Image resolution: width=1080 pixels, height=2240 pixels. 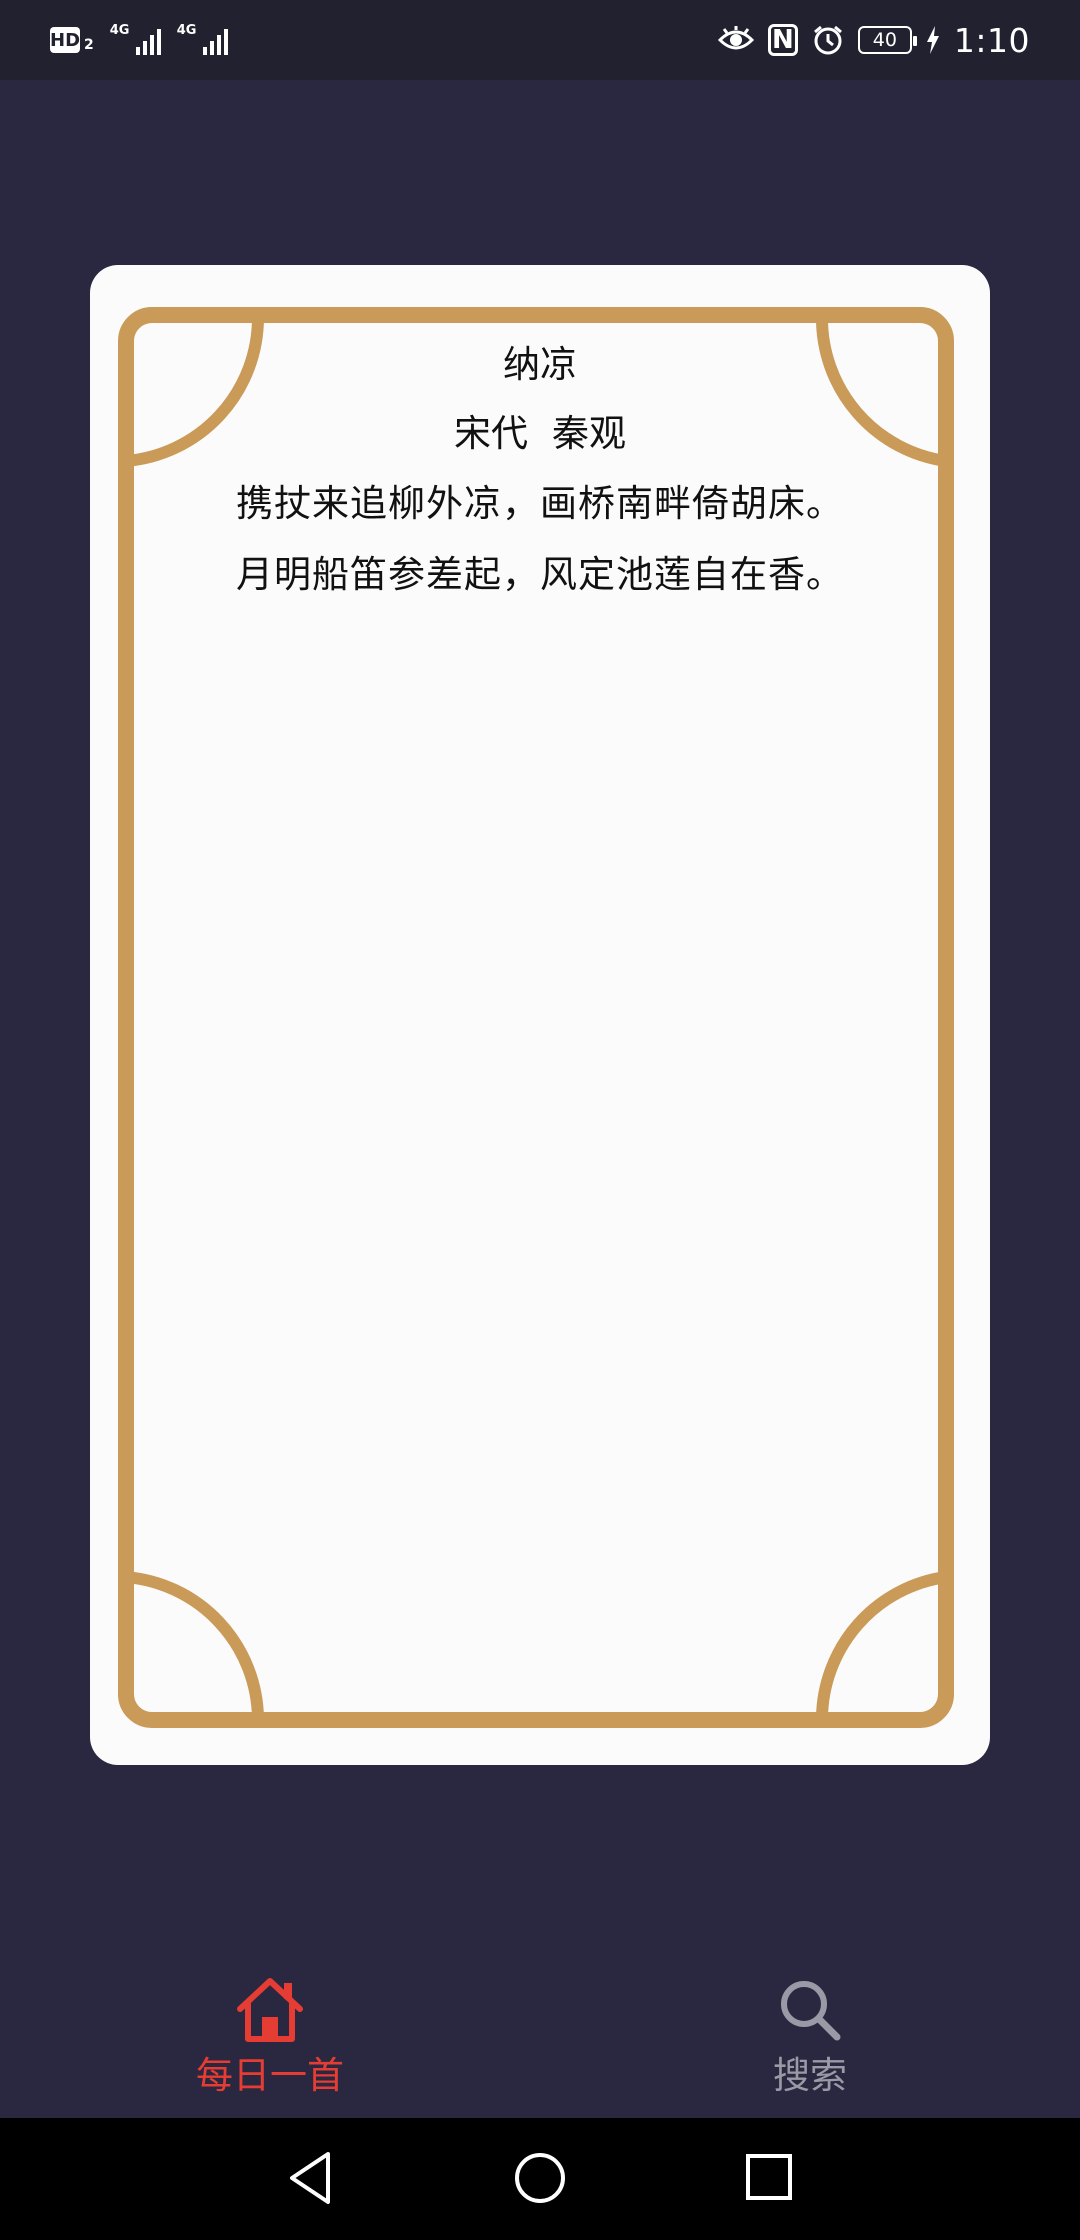 What do you see at coordinates (119, 30) in the screenshot?
I see `network-type-1: 4G` at bounding box center [119, 30].